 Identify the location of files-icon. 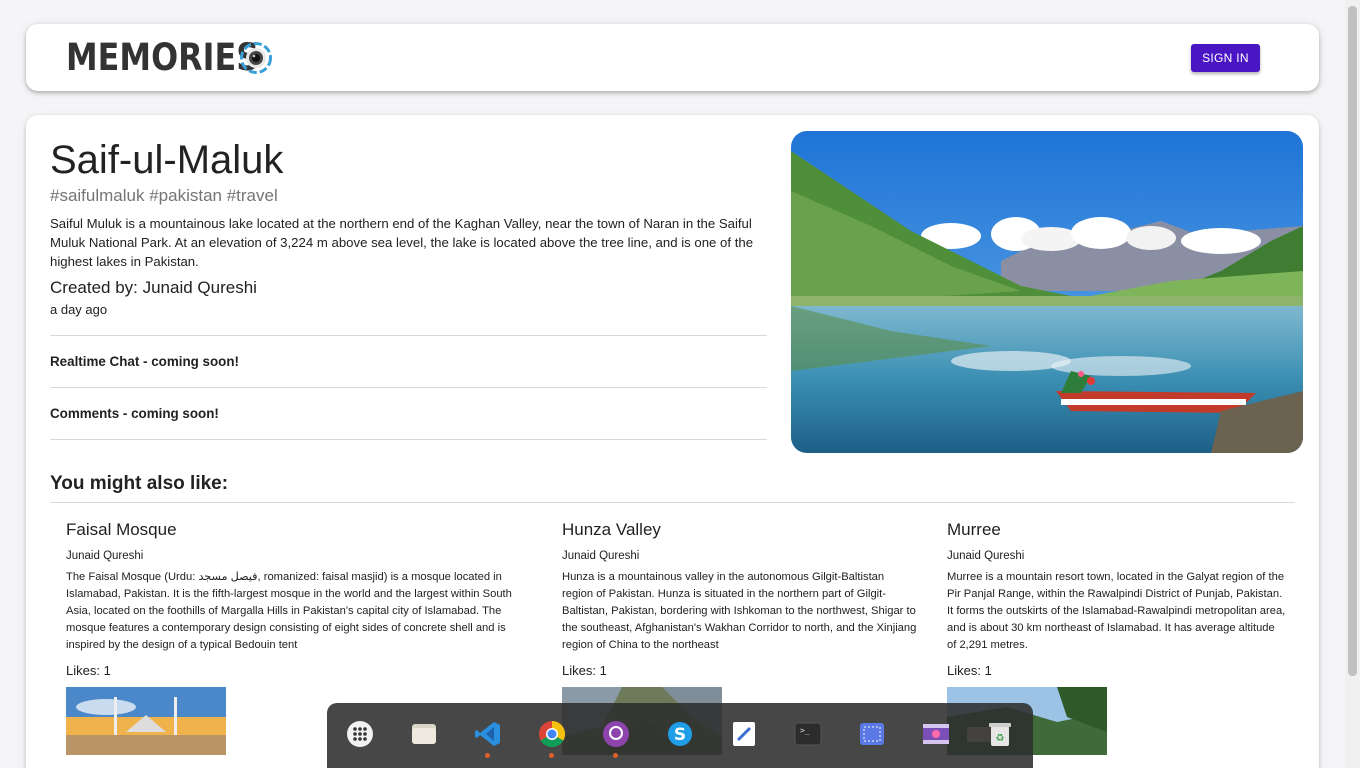
(424, 734).